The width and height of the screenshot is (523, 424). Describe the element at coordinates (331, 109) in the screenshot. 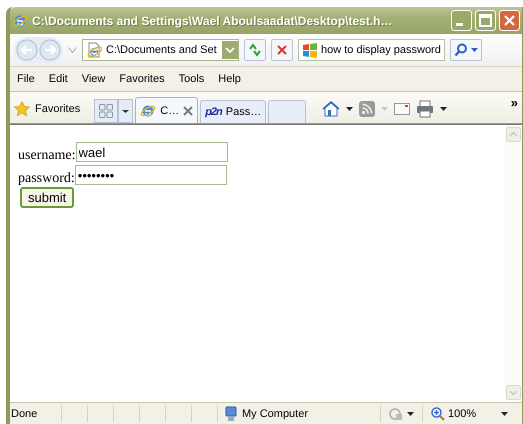

I see `home-icon` at that location.